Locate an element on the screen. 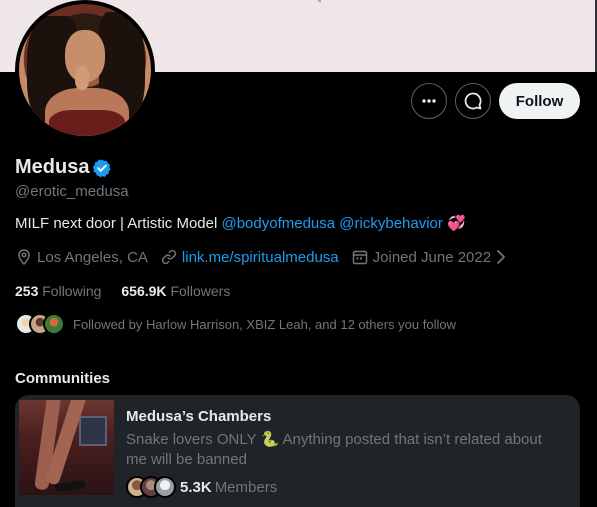  community-members: 5.3K Members is located at coordinates (201, 487).